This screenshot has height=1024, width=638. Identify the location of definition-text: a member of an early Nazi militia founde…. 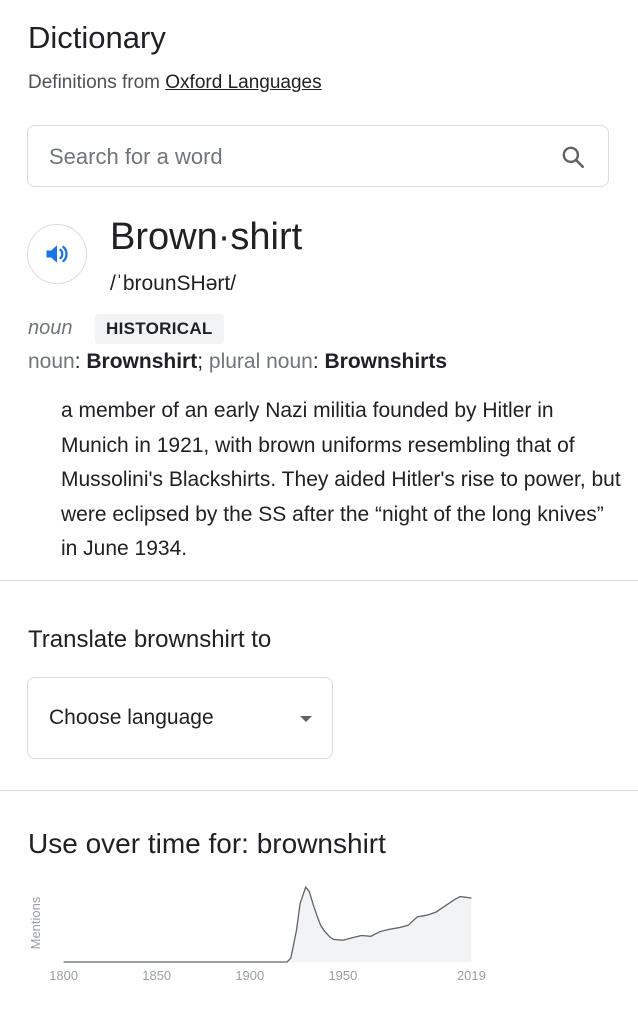
(341, 479).